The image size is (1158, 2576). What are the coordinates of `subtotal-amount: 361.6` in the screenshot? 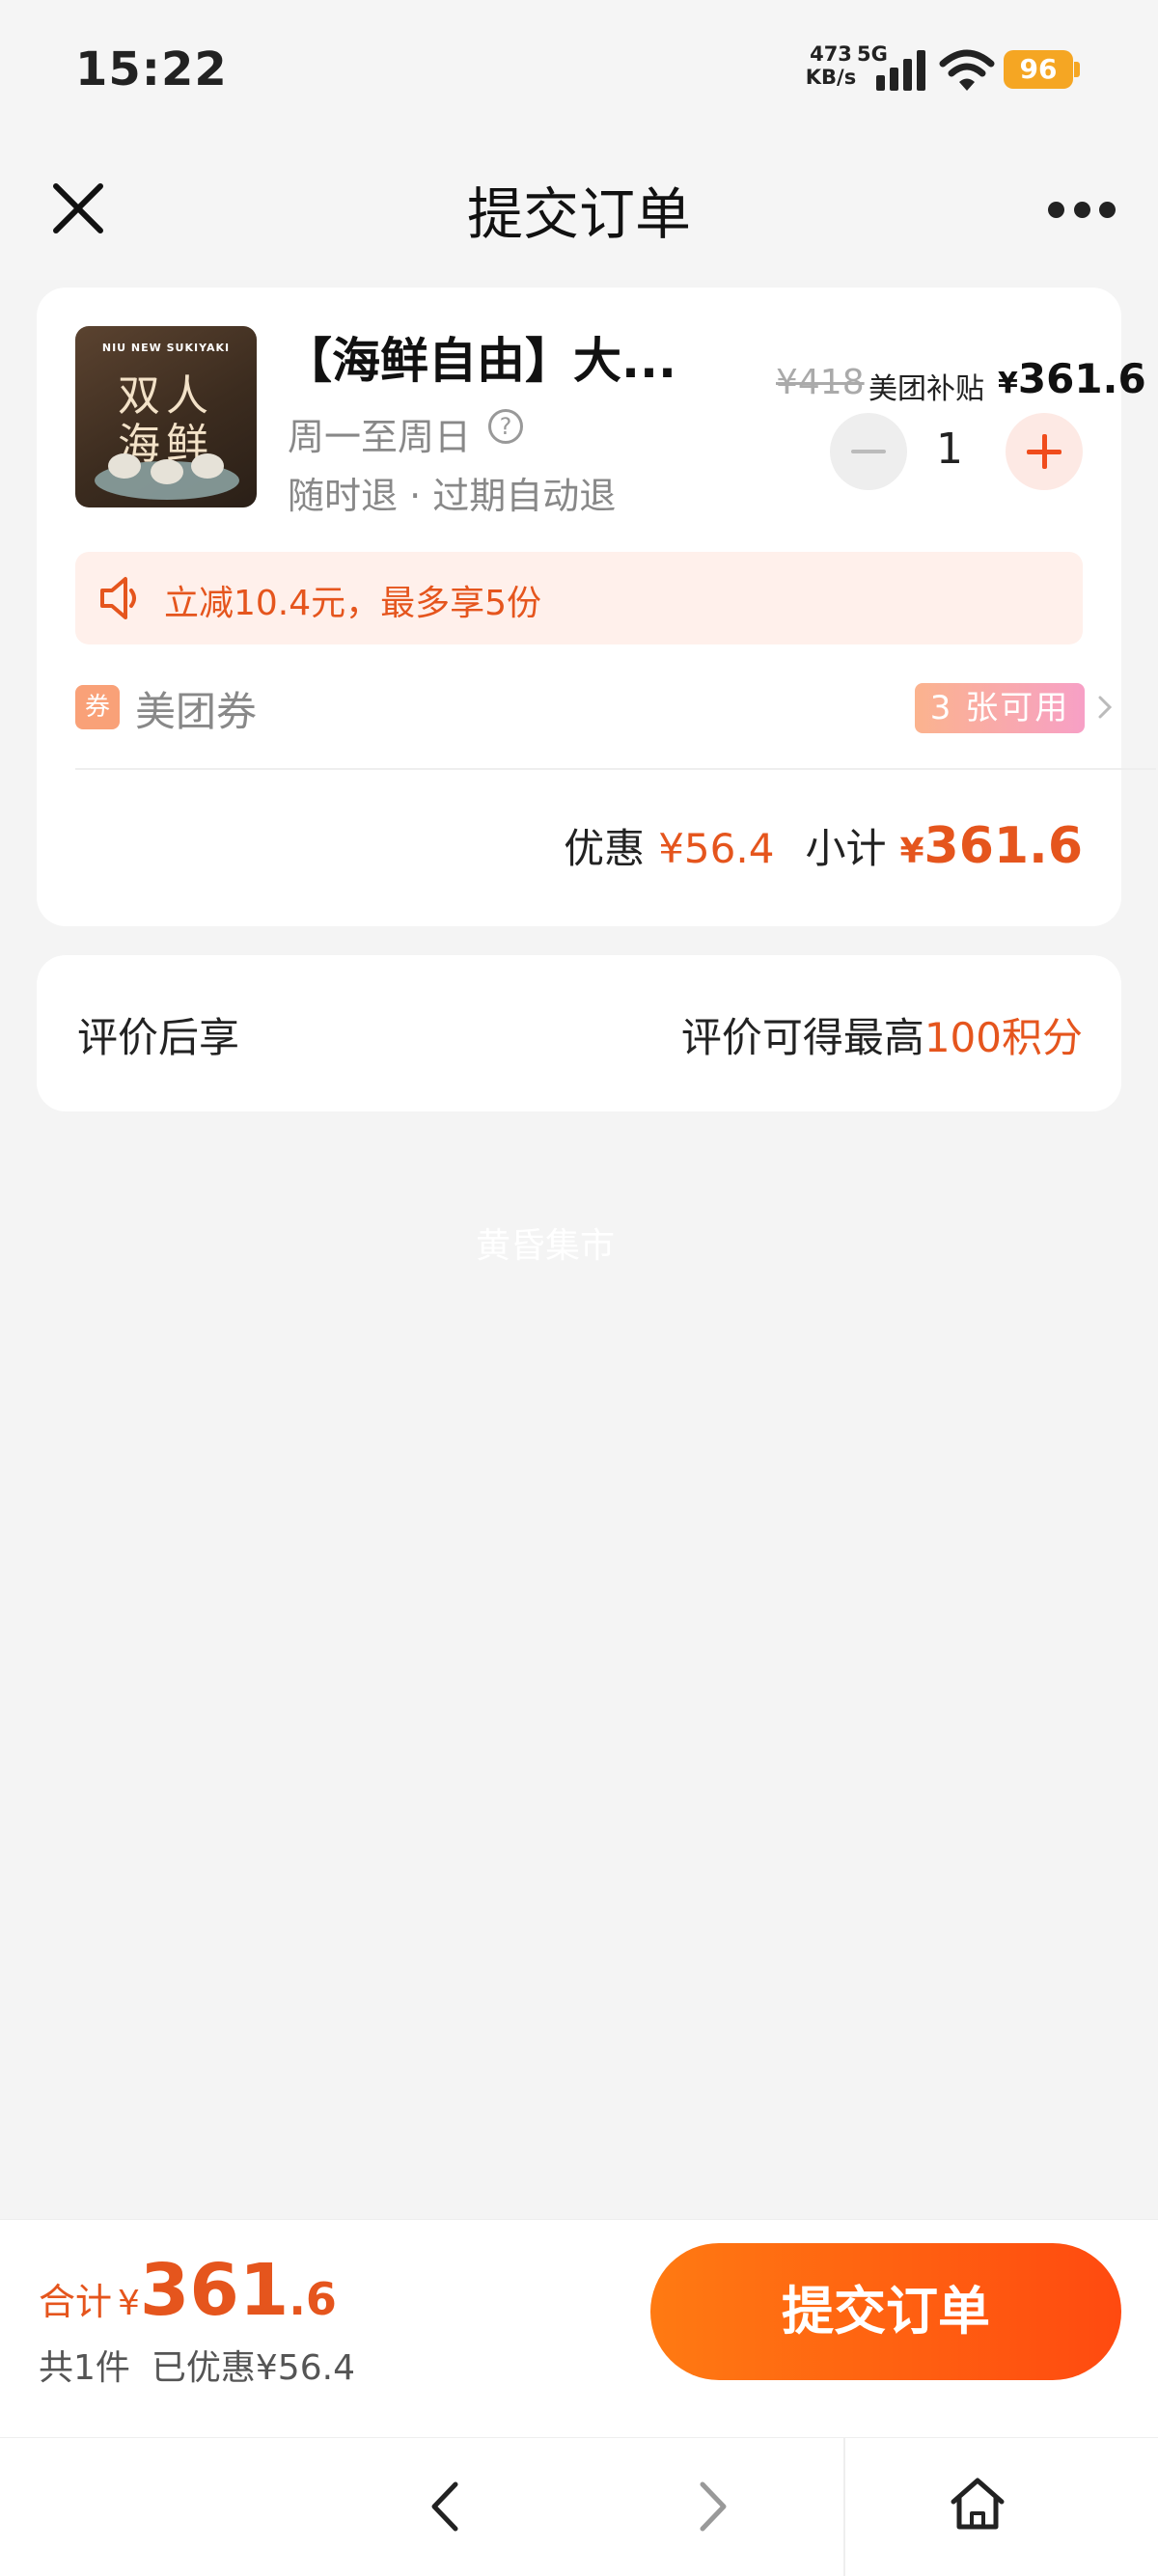 It's located at (1003, 846).